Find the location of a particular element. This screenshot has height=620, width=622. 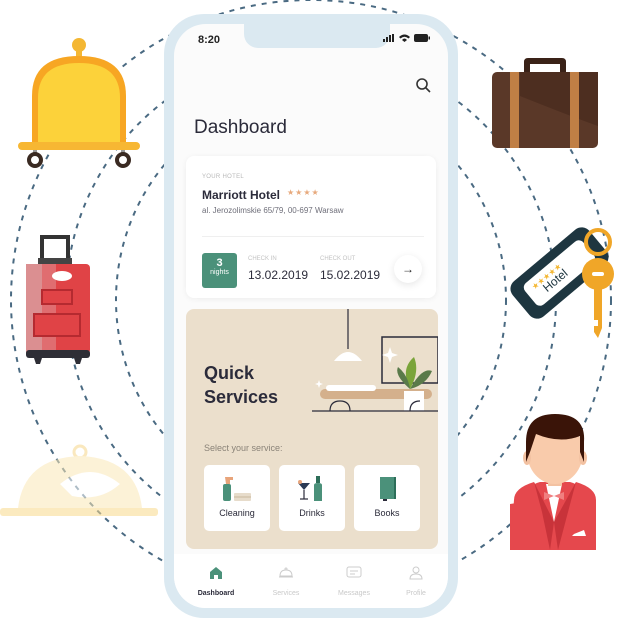

check-in-label: CHECK IN is located at coordinates (262, 259).